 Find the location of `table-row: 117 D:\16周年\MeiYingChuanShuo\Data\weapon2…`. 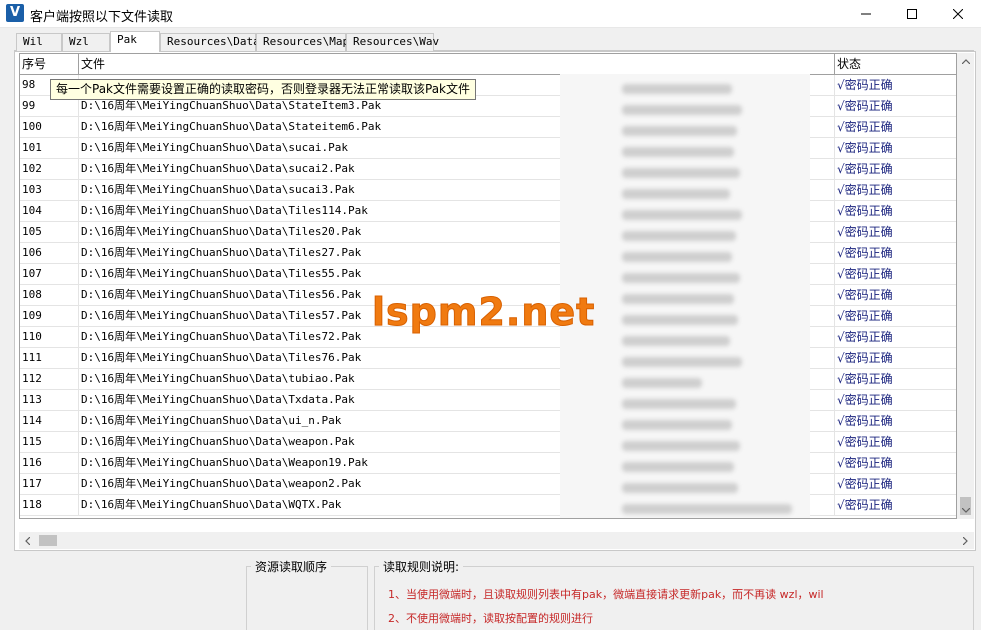

table-row: 117 D:\16周年\MeiYingChuanShuo\Data\weapon2… is located at coordinates (488, 484).